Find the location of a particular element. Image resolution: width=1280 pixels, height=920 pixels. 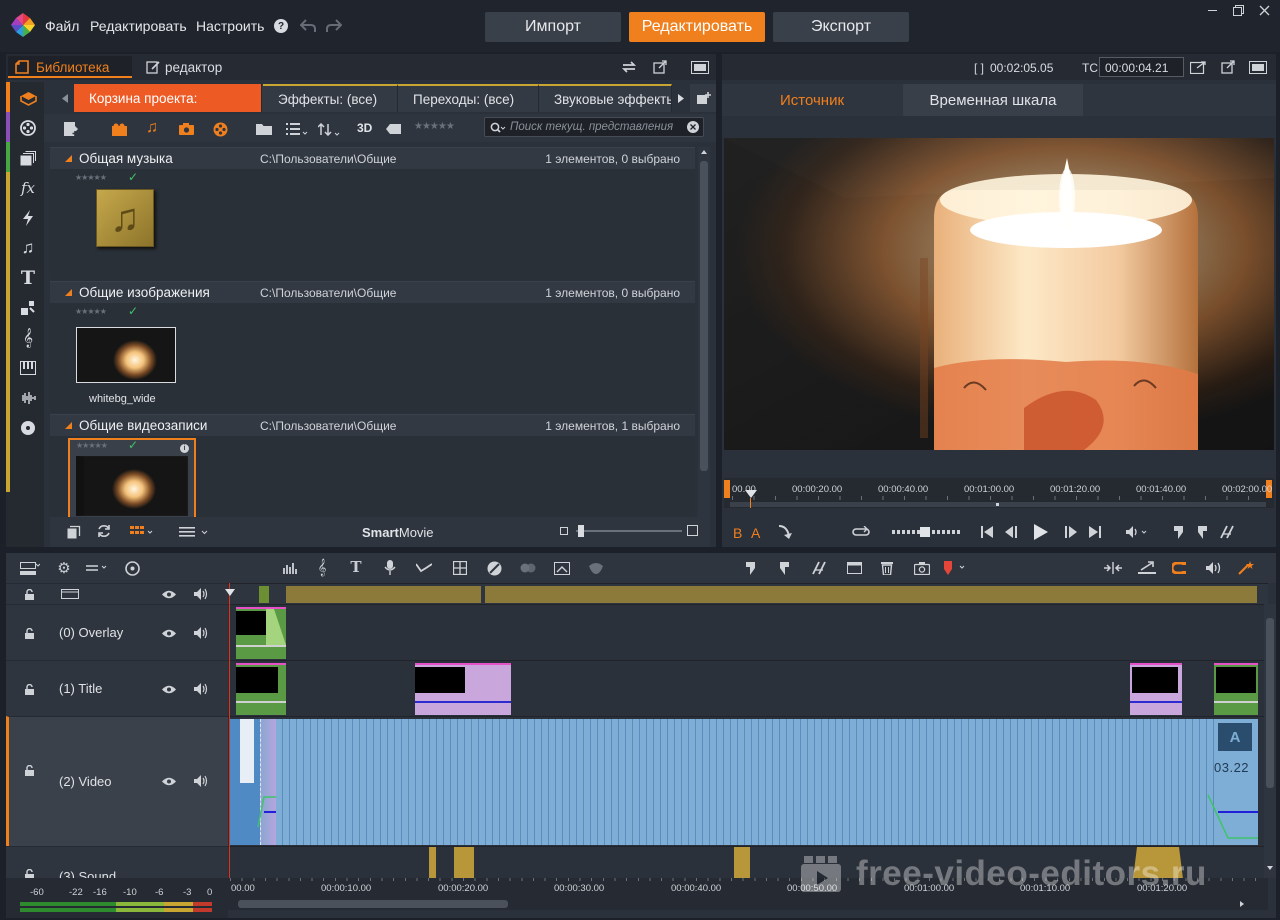

music-thumbnail: ♫ is located at coordinates (125, 218).